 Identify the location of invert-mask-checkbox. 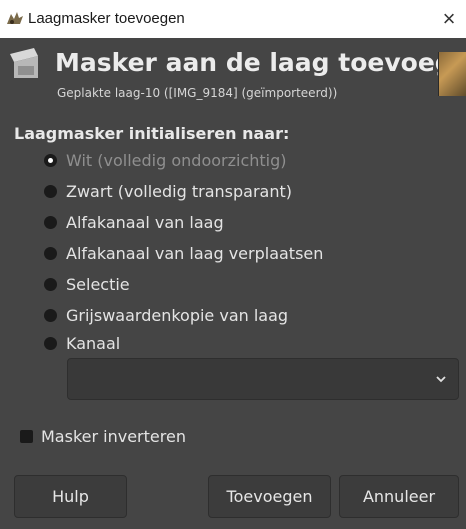
(26, 436).